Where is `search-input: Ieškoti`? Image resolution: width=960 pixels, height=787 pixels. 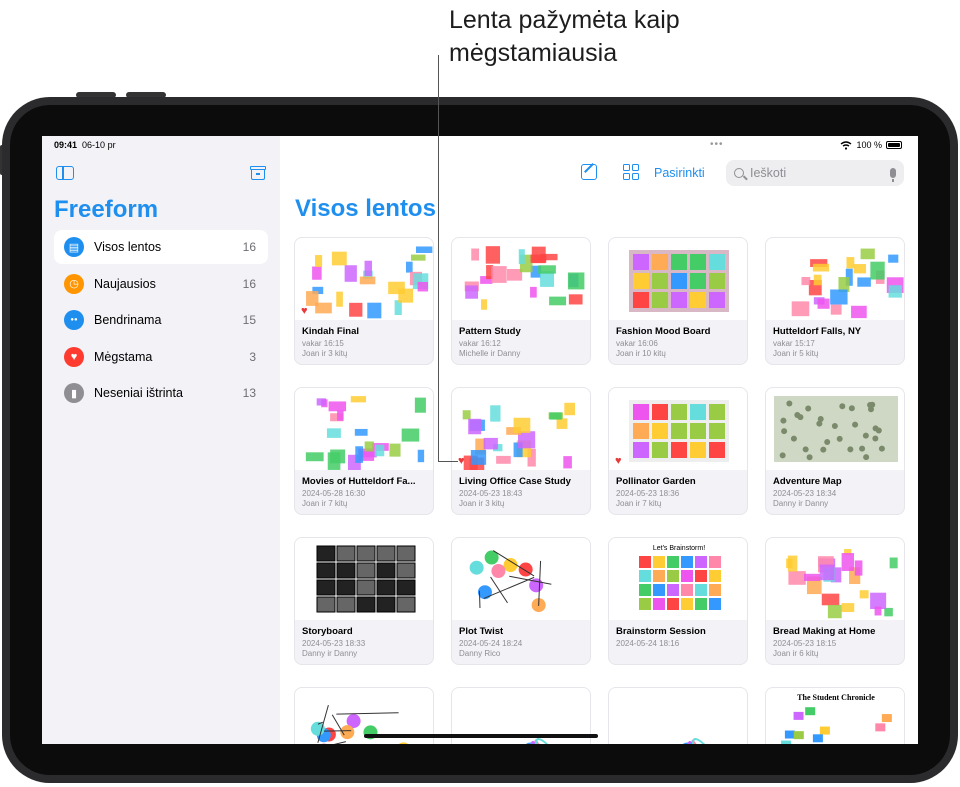 search-input: Ieškoti is located at coordinates (815, 173).